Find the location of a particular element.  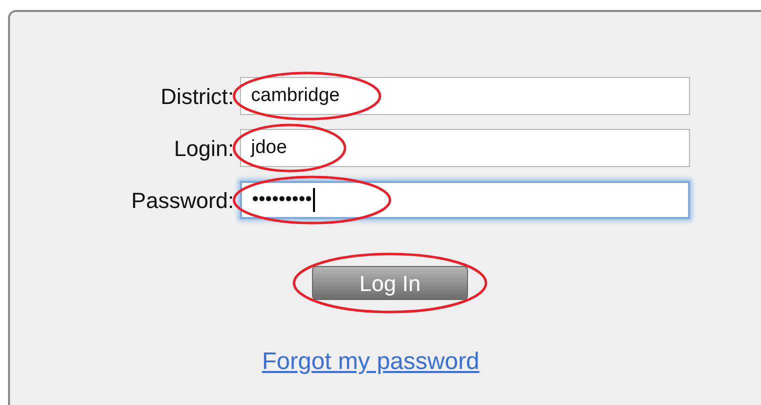

login-button: Log In is located at coordinates (390, 283).